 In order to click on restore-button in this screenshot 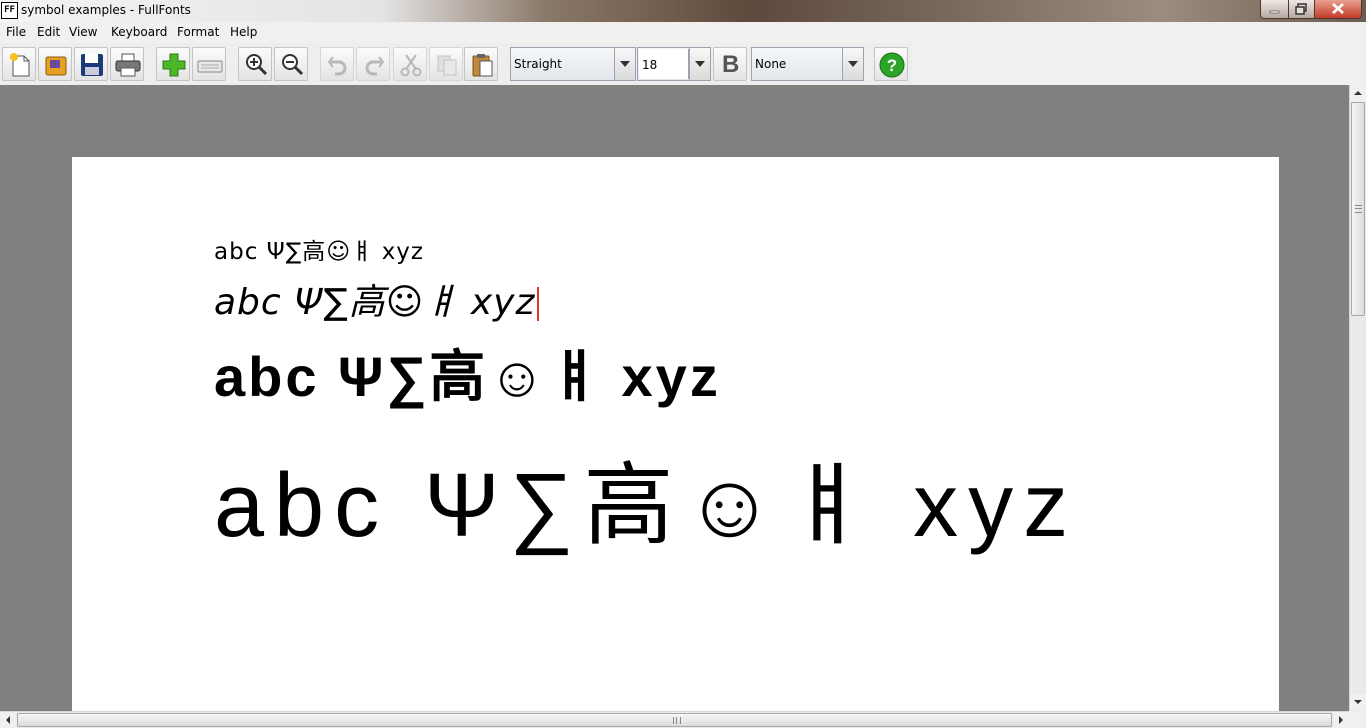, I will do `click(1301, 9)`.